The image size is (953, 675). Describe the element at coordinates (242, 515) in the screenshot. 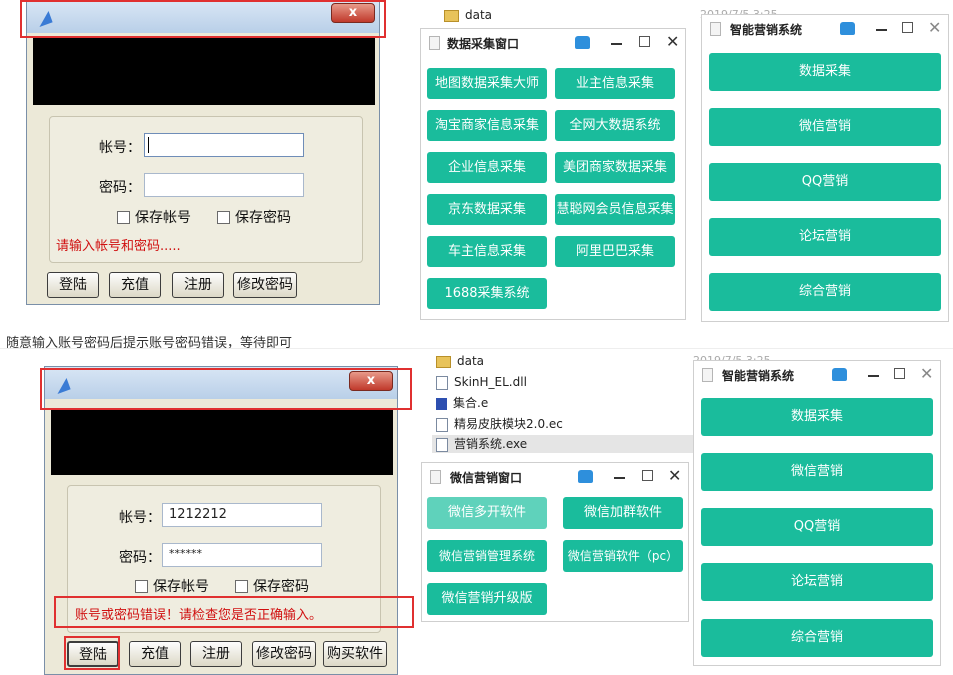

I see `account-input: 1212212` at that location.